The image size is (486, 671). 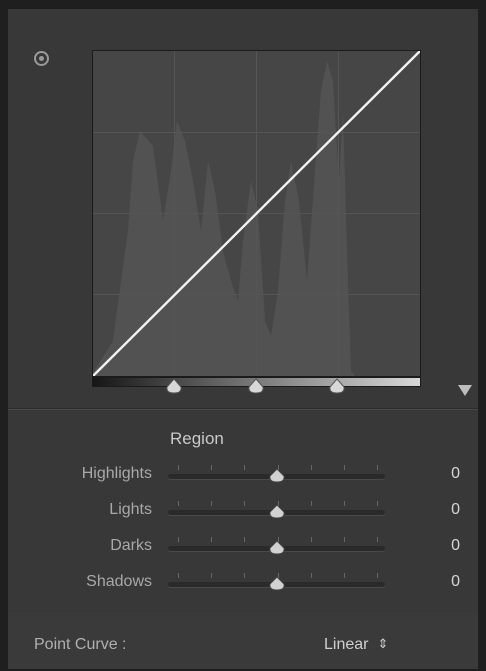 I want to click on midtones-split-handle, so click(x=256, y=386).